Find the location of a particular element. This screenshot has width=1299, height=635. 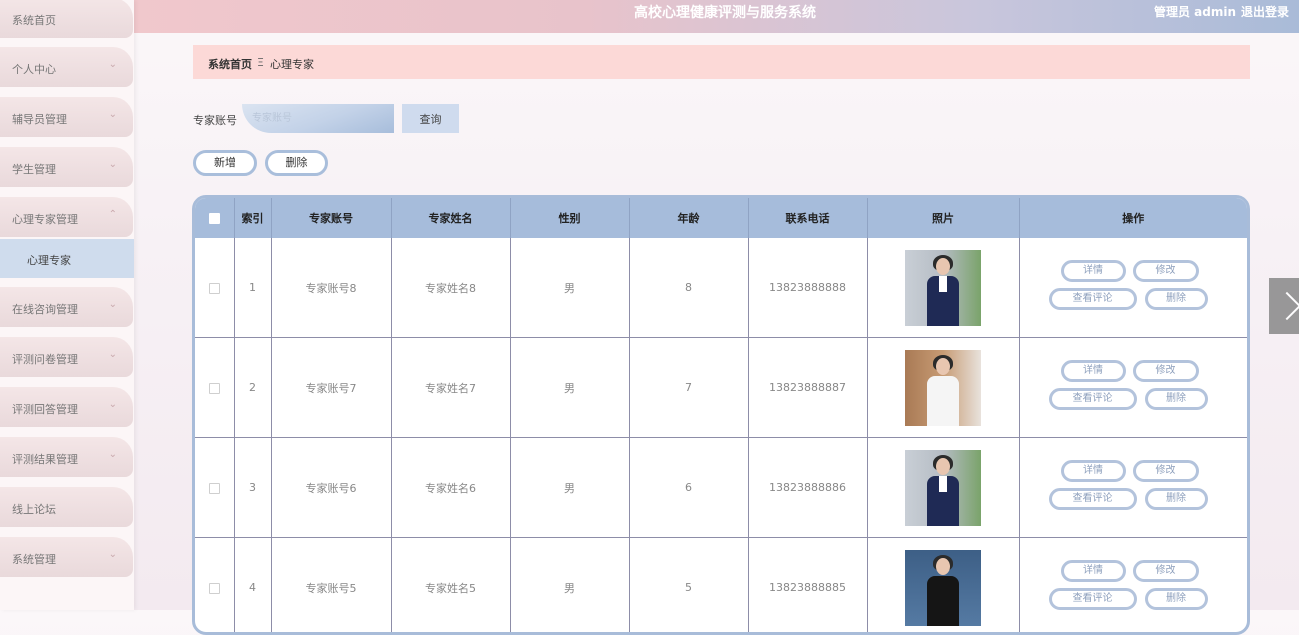

query-button: 查询 is located at coordinates (430, 118).